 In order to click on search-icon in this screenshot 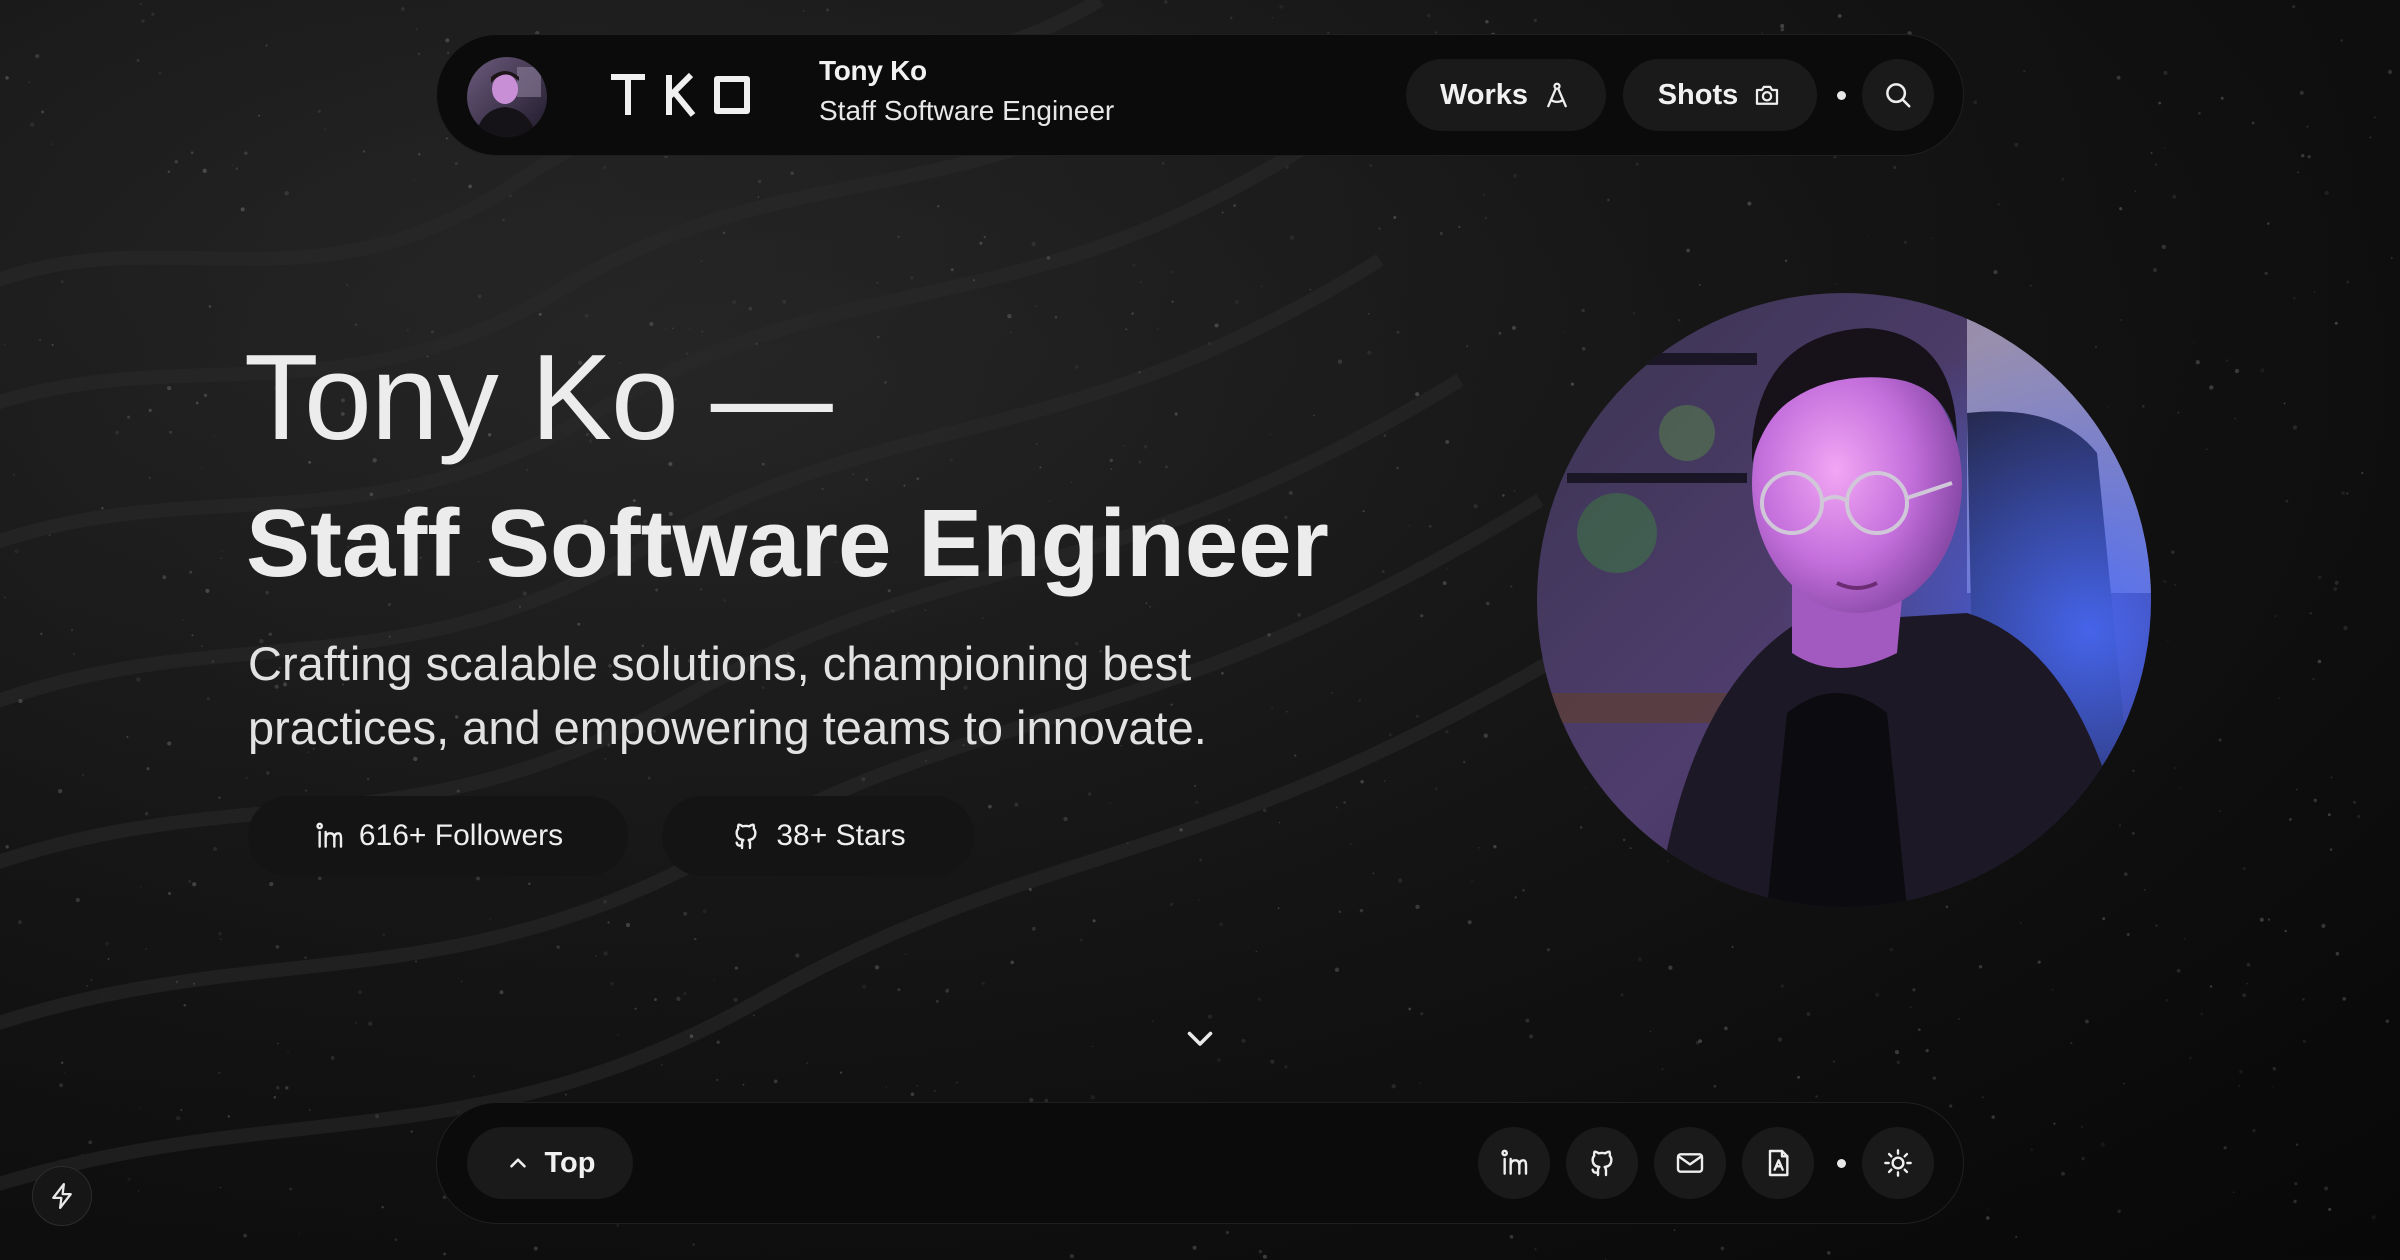, I will do `click(1898, 95)`.